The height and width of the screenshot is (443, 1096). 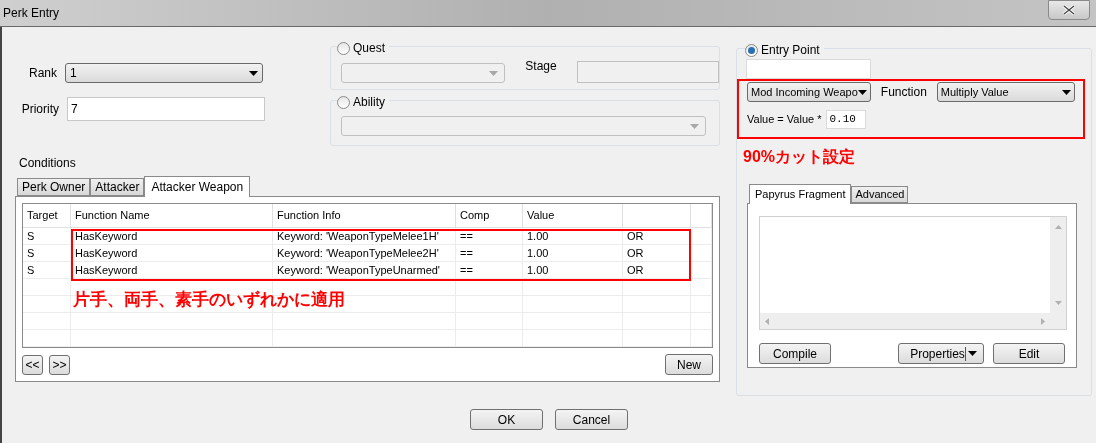 What do you see at coordinates (209, 300) in the screenshot?
I see `annotation-text: 片手、両手、素手のいずれかに適用` at bounding box center [209, 300].